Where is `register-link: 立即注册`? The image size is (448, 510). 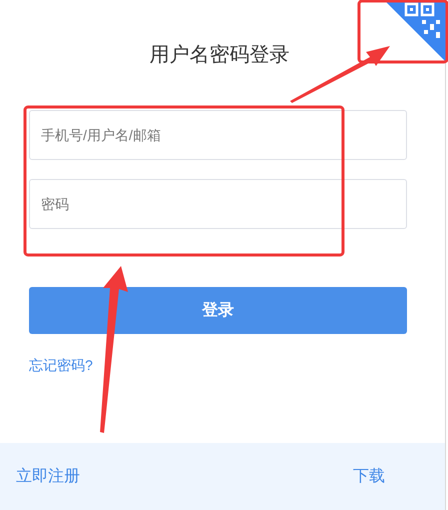 register-link: 立即注册 is located at coordinates (48, 476).